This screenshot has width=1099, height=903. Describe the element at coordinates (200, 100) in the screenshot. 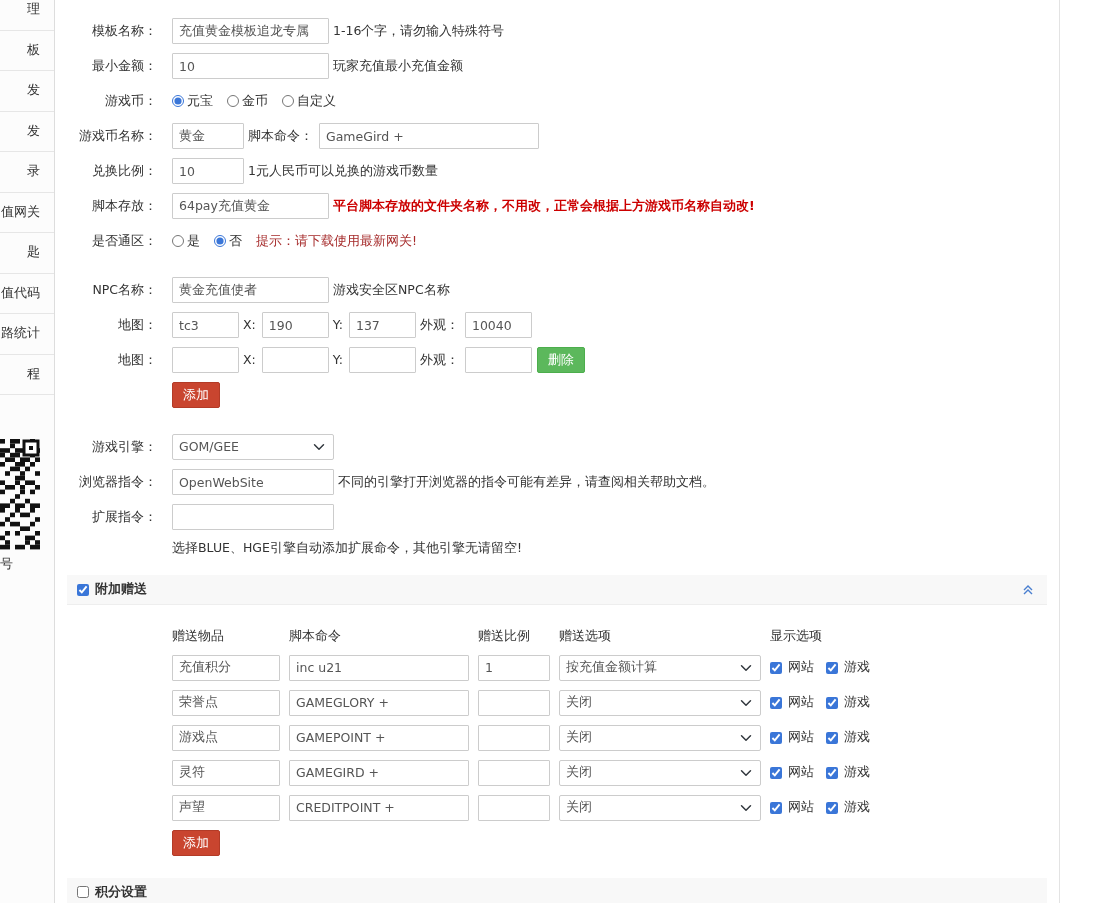

I see `option-label: 元宝` at that location.